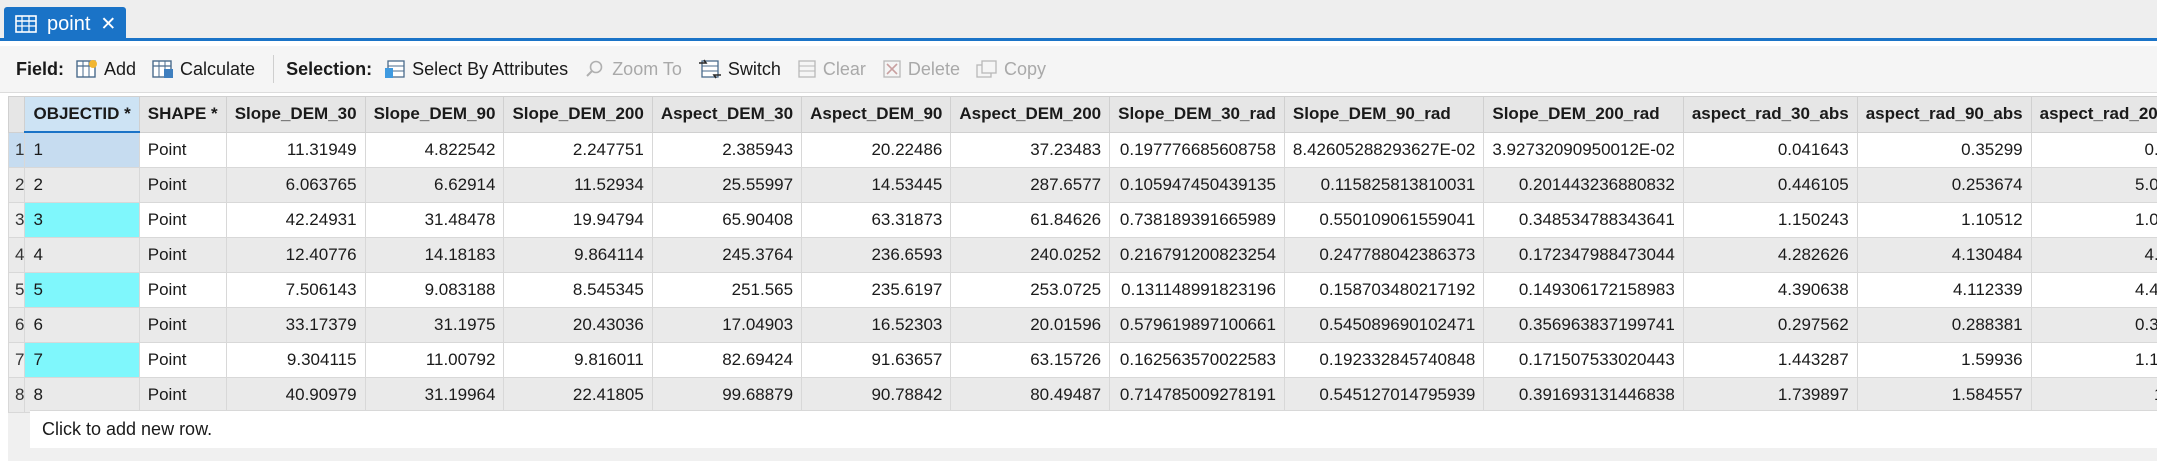 The height and width of the screenshot is (461, 2157). What do you see at coordinates (727, 114) in the screenshot?
I see `column-header-aspect-dem-30: Aspect_DEM_30` at bounding box center [727, 114].